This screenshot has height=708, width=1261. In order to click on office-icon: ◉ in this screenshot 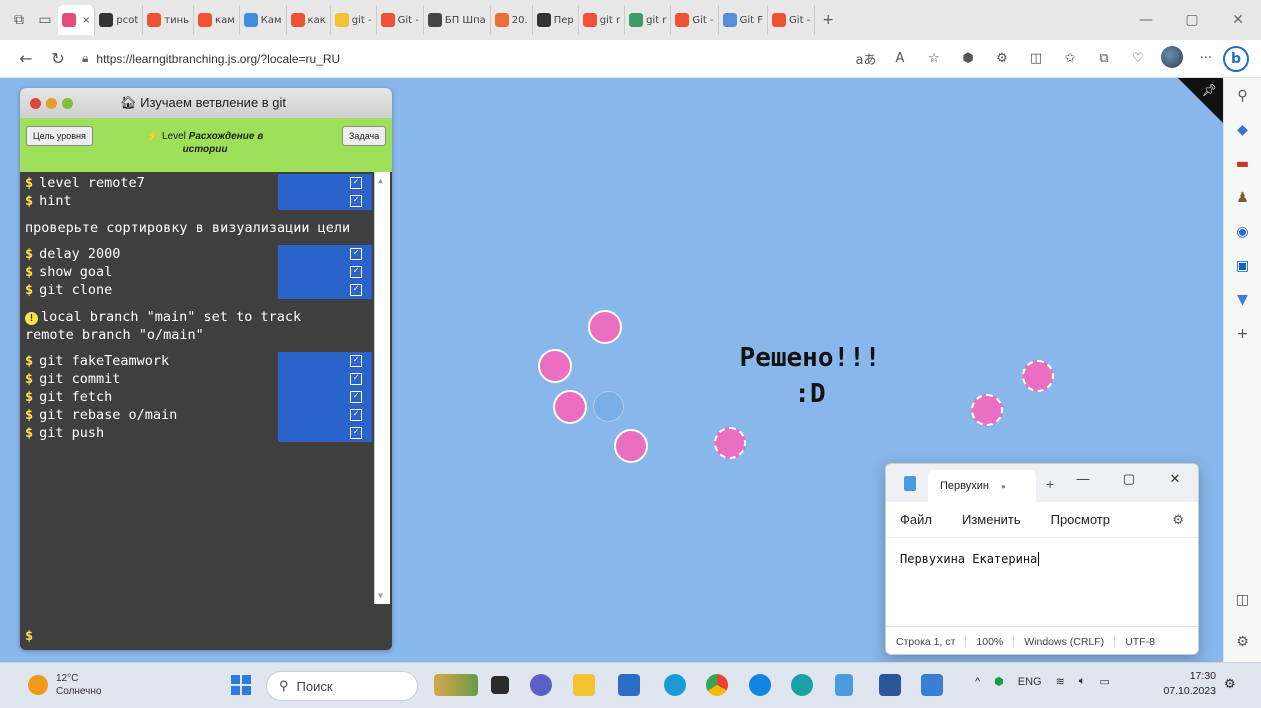, I will do `click(1243, 232)`.